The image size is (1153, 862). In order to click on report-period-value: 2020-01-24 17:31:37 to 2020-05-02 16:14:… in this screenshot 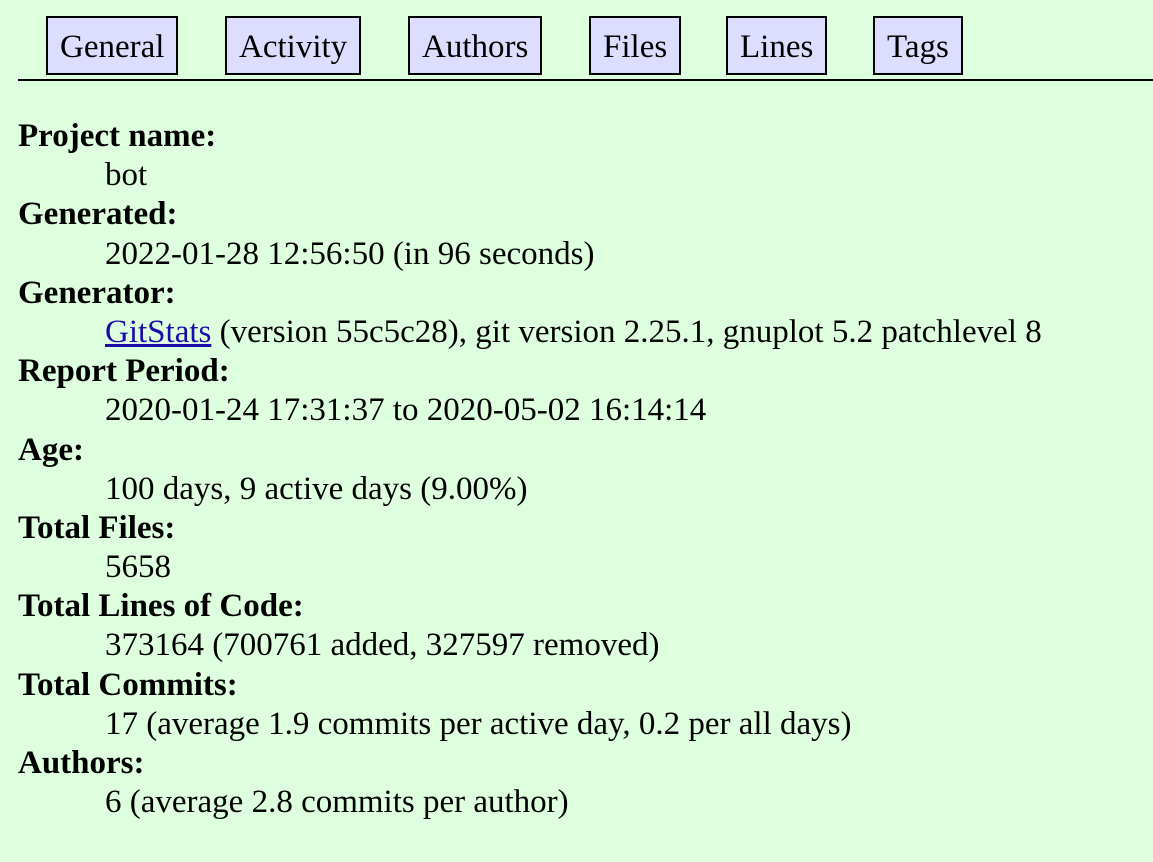, I will do `click(406, 410)`.